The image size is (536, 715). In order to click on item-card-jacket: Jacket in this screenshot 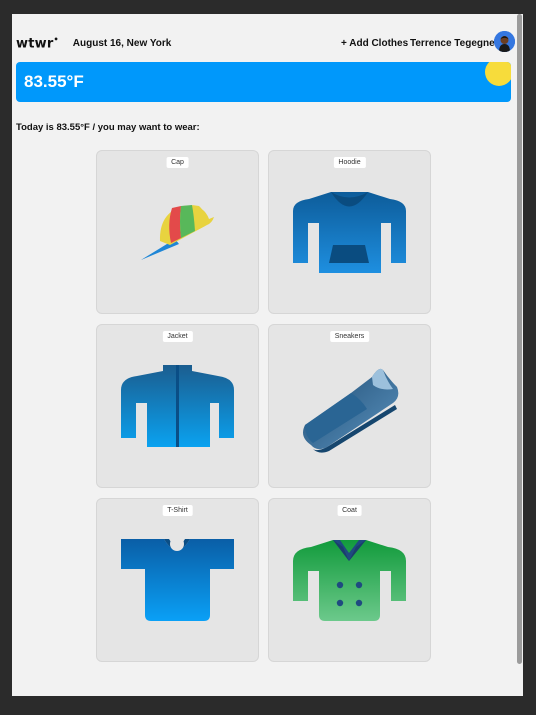, I will do `click(177, 406)`.